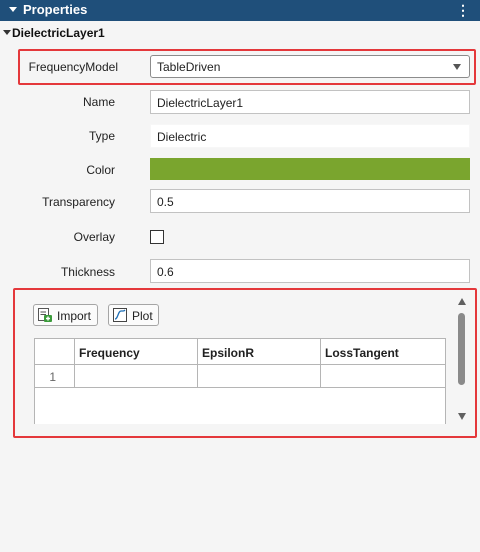 The image size is (480, 552). Describe the element at coordinates (94, 237) in the screenshot. I see `overlay-label: Overlay` at that location.